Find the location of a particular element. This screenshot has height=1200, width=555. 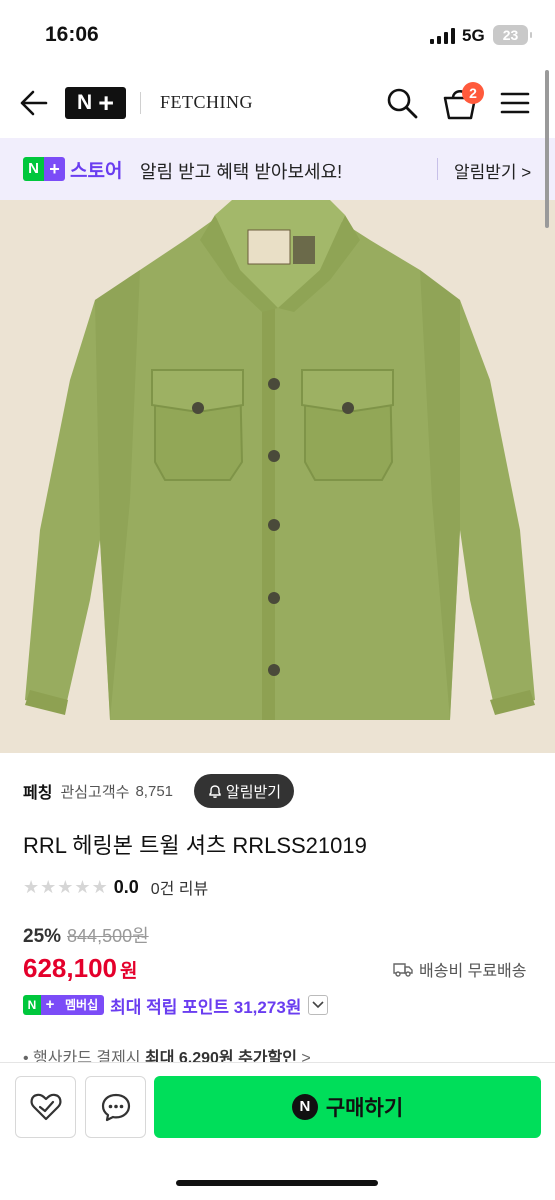

search-icon is located at coordinates (402, 103).